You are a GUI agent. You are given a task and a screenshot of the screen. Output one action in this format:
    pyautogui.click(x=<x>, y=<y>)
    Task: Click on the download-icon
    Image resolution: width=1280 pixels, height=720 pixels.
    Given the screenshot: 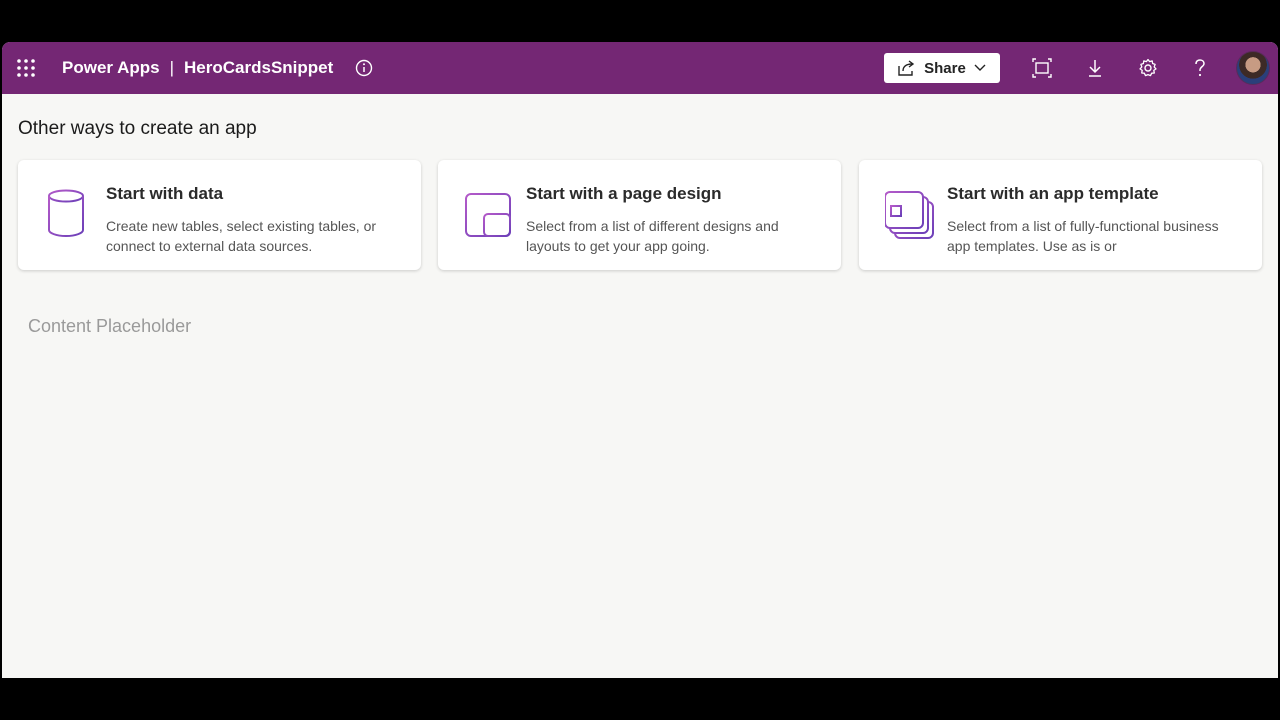 What is the action you would take?
    pyautogui.click(x=1095, y=68)
    